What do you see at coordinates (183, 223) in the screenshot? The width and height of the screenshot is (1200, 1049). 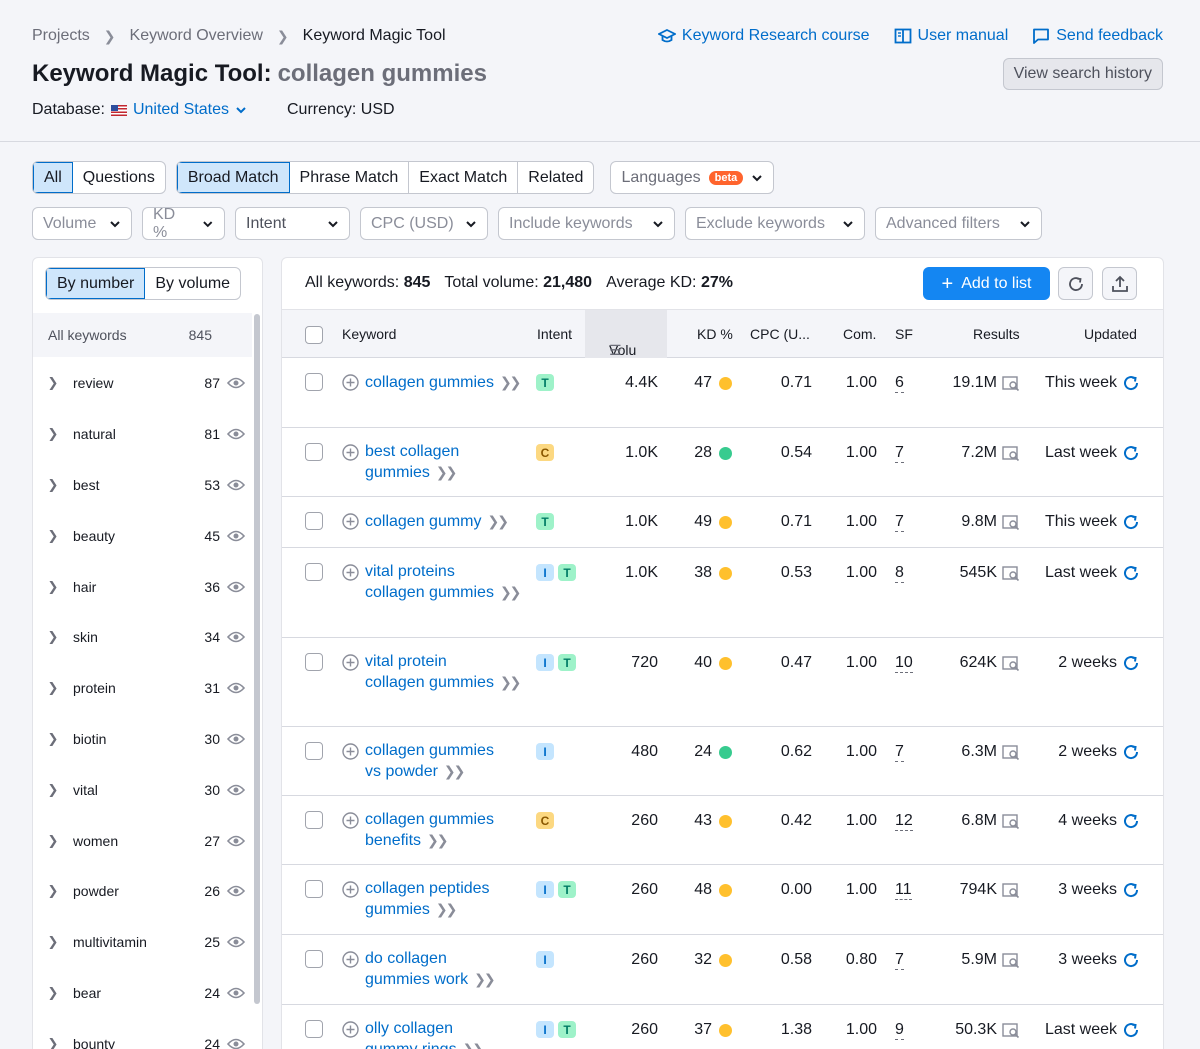 I see `kd-filter: KD %` at bounding box center [183, 223].